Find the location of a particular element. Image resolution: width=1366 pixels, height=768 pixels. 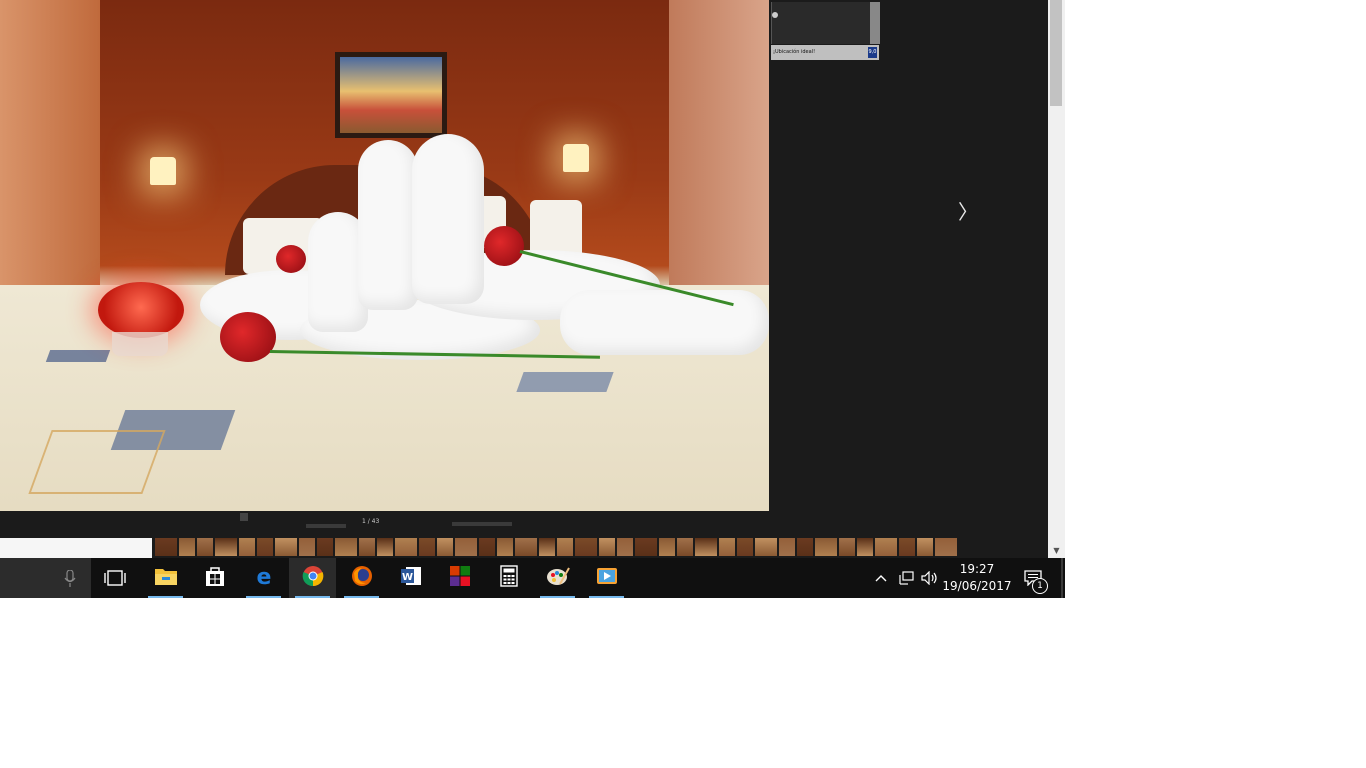

bedspread-pattern is located at coordinates (97, 462).